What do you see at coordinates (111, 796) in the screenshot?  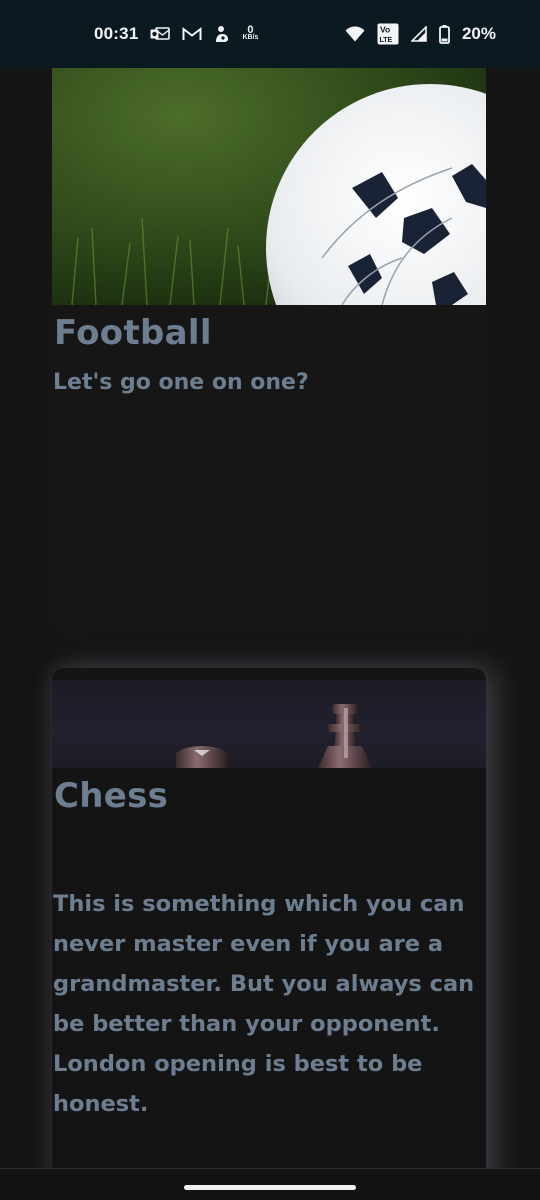 I see `card-title-chess: Chess` at bounding box center [111, 796].